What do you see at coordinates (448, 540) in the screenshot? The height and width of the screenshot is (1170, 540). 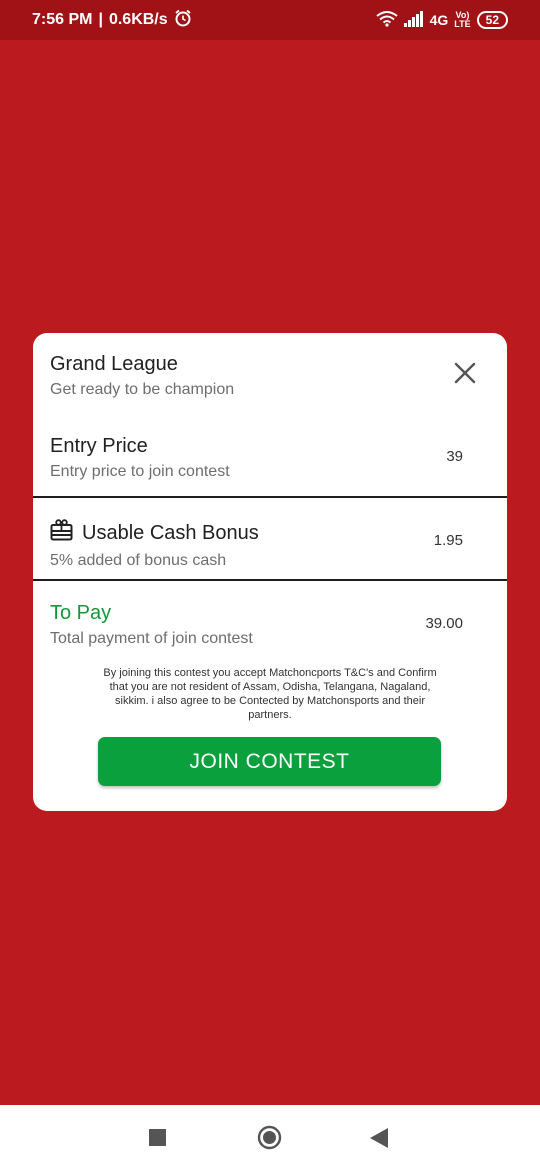 I see `cash-bonus-value: 1.95` at bounding box center [448, 540].